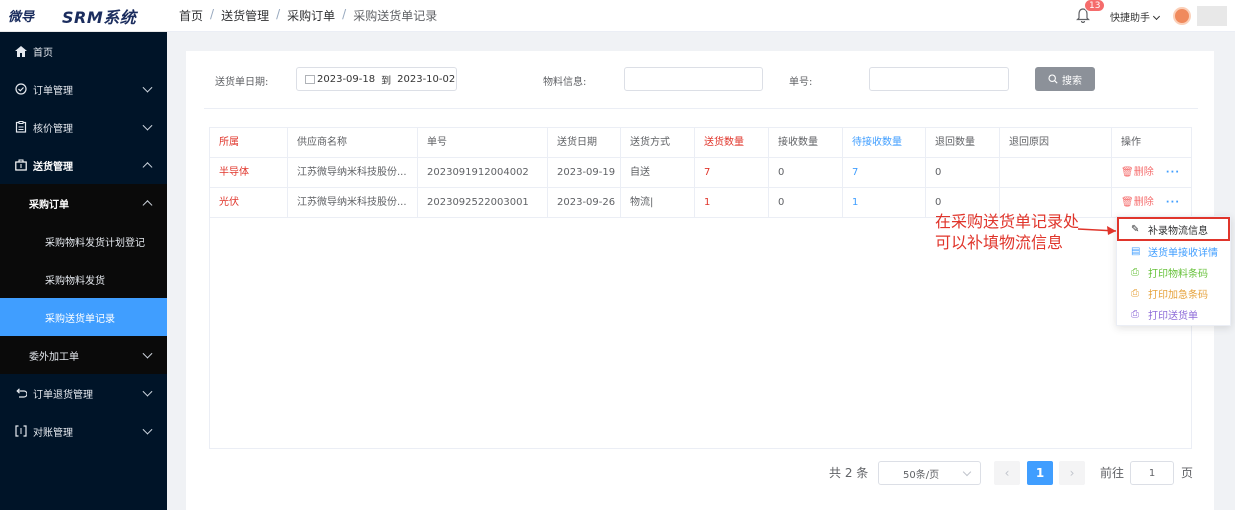 This screenshot has height=510, width=1235. I want to click on prev-page-button: ‹, so click(1007, 473).